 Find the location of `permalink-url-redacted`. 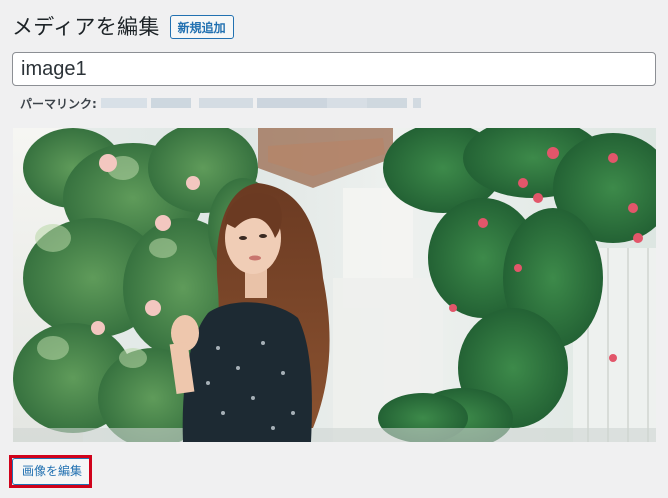

permalink-url-redacted is located at coordinates (260, 103).